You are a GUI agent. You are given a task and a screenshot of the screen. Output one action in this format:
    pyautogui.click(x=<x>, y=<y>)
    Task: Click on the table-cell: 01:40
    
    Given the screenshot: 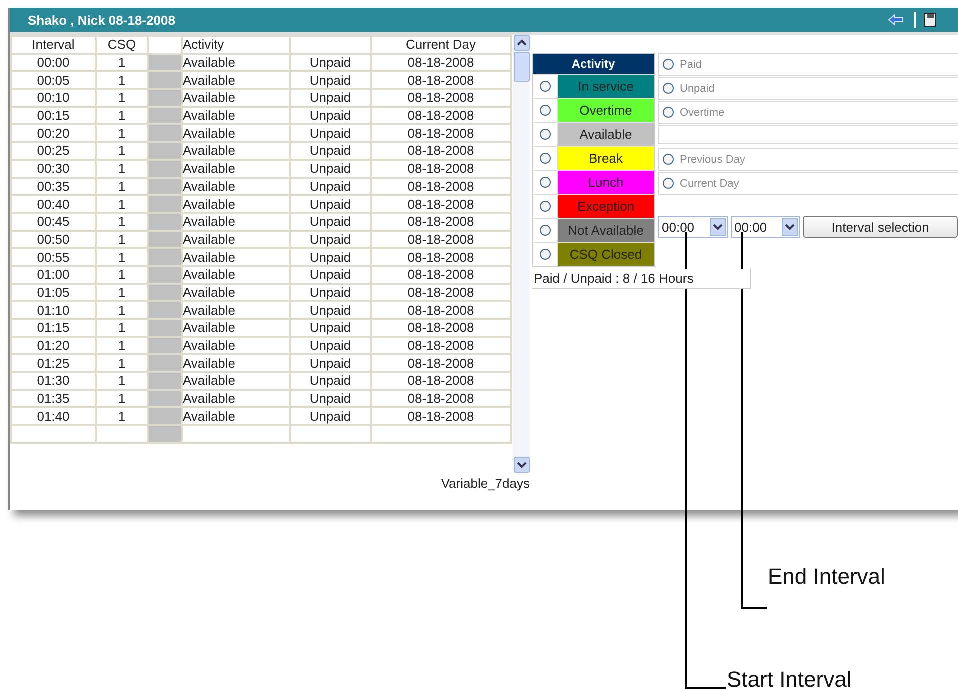 What is the action you would take?
    pyautogui.click(x=53, y=416)
    